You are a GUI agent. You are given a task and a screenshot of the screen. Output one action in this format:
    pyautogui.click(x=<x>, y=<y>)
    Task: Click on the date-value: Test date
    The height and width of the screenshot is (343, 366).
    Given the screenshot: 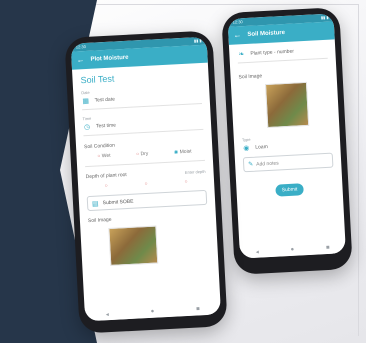 What is the action you would take?
    pyautogui.click(x=105, y=100)
    